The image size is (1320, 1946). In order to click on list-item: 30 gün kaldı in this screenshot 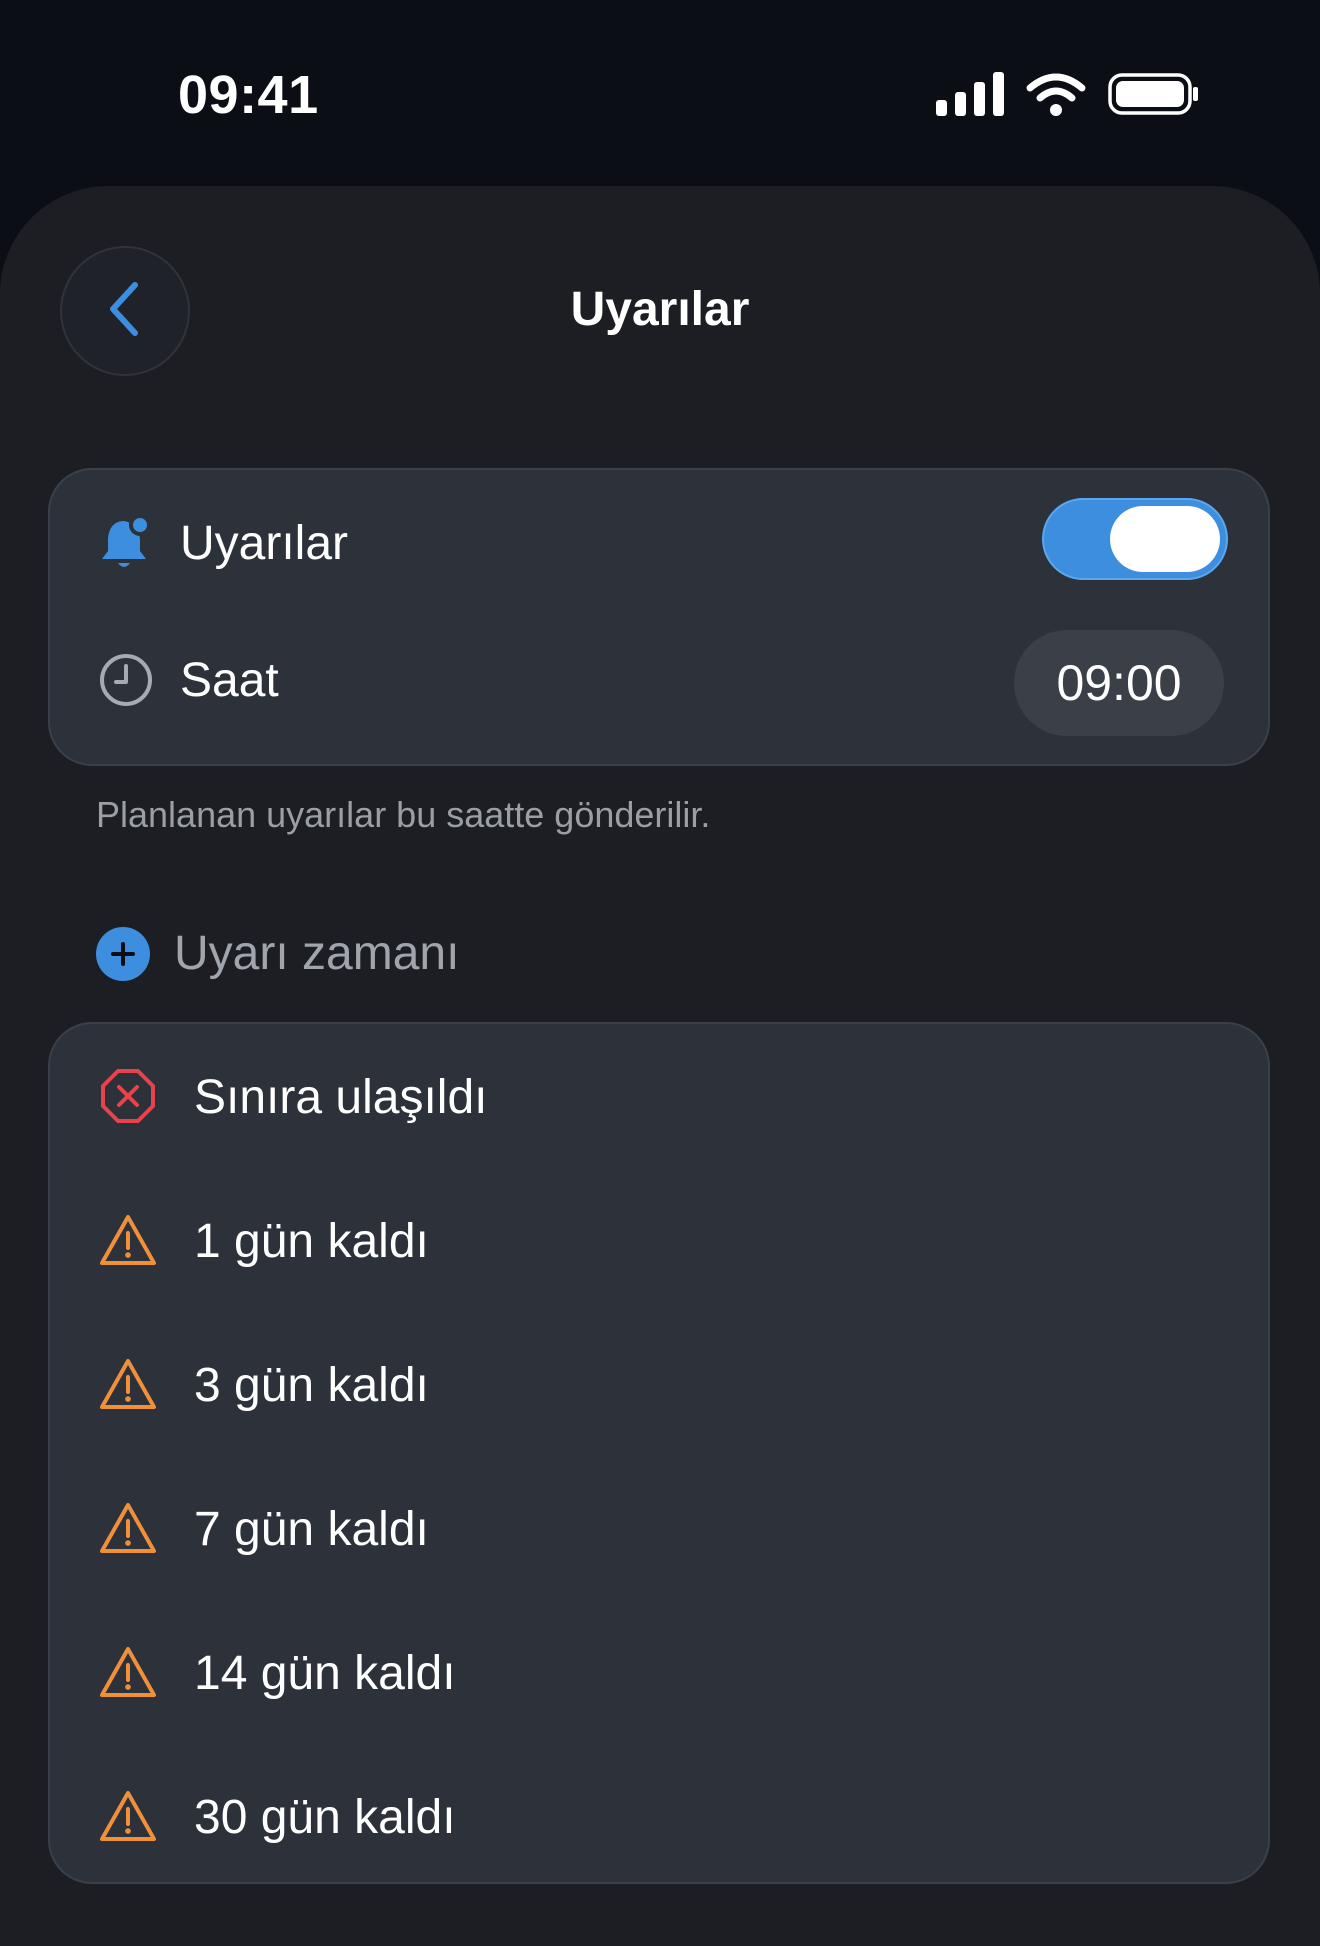, I will do `click(659, 1816)`.